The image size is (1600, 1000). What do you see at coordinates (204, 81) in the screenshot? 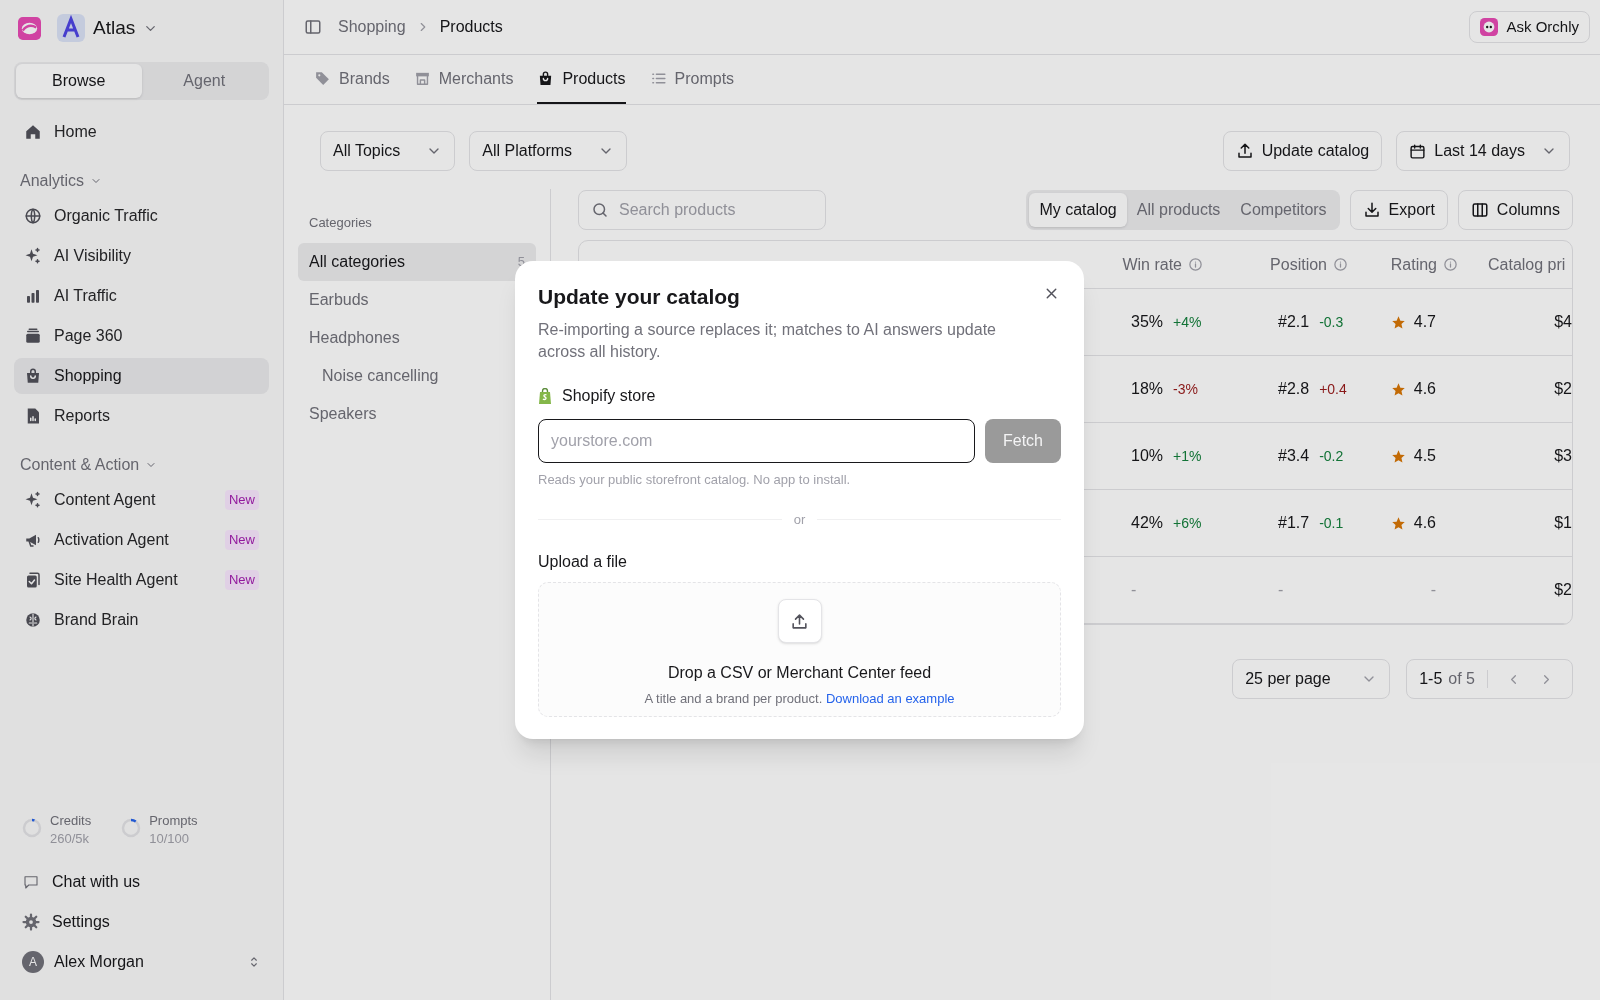
I see `mode-tab: Agent` at bounding box center [204, 81].